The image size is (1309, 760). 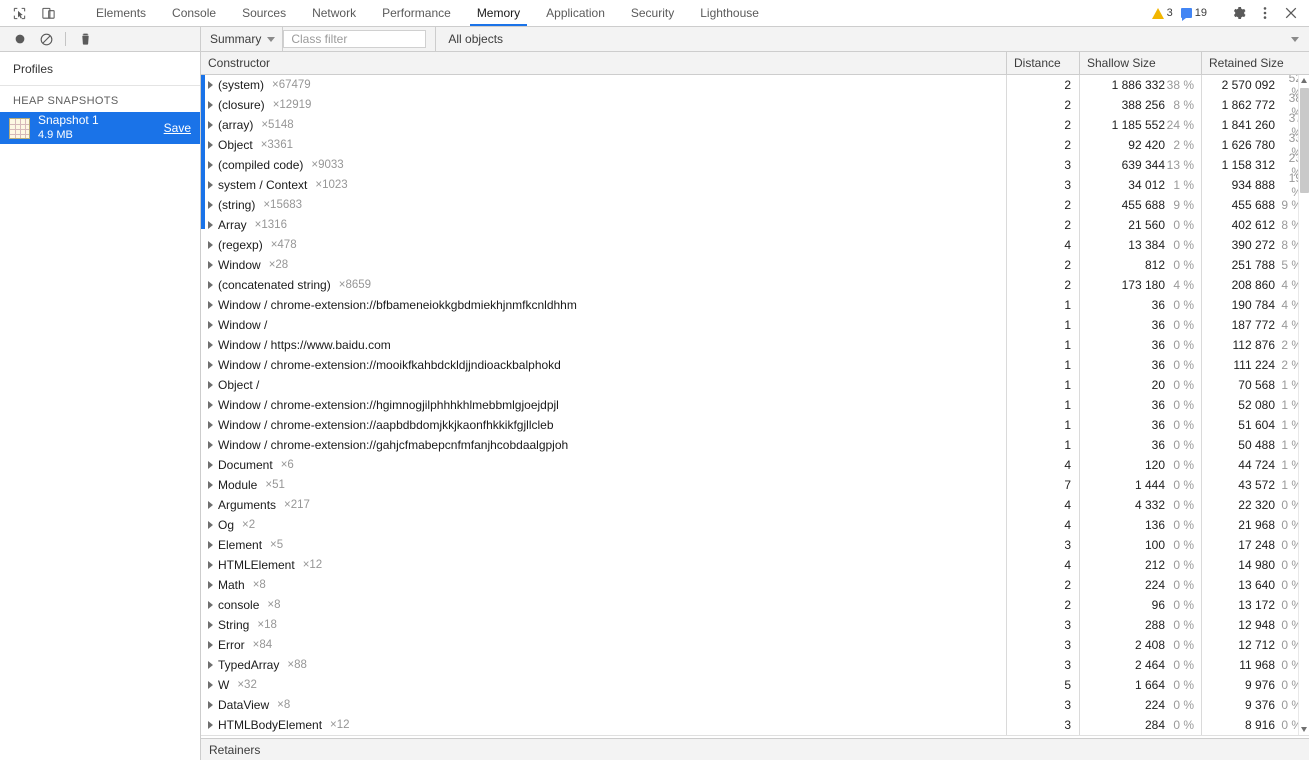 What do you see at coordinates (1304, 140) in the screenshot?
I see `scrollbar-thumb` at bounding box center [1304, 140].